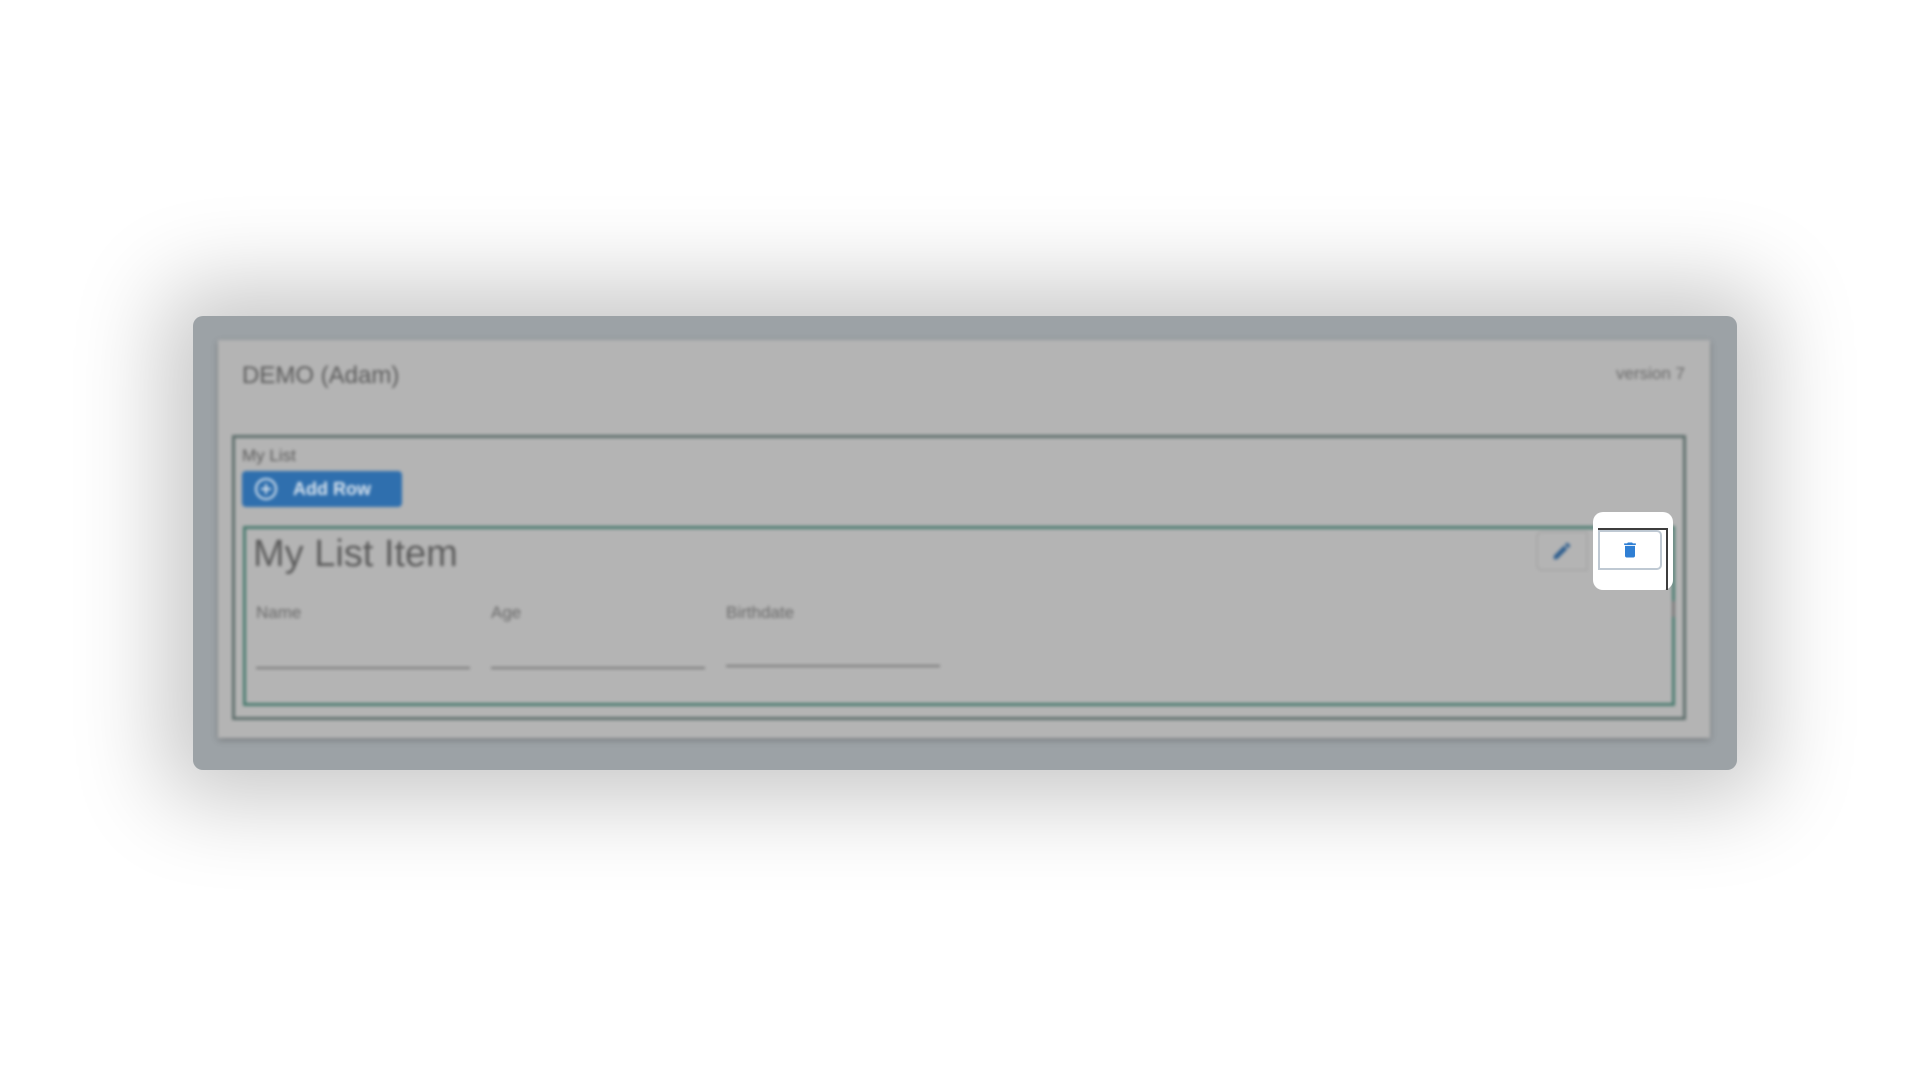  What do you see at coordinates (363, 636) in the screenshot?
I see `name-field: Name` at bounding box center [363, 636].